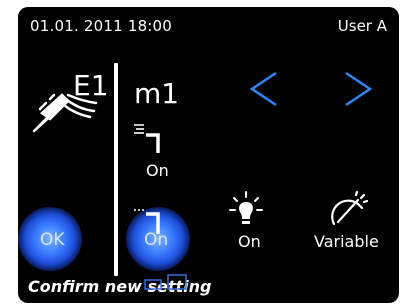 Image resolution: width=405 pixels, height=306 pixels. I want to click on speedometer-icon, so click(348, 210).